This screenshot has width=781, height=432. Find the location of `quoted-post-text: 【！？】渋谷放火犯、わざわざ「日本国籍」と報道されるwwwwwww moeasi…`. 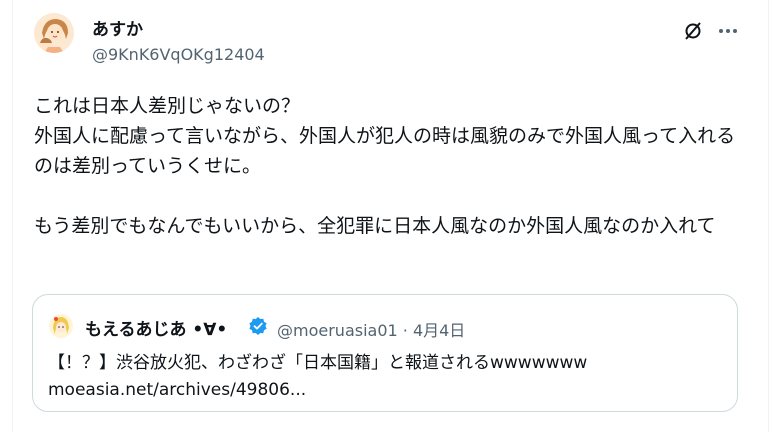

quoted-post-text: 【！？】渋谷放火犯、わざわざ「日本国籍」と報道されるwwwwwww moeasi… is located at coordinates (318, 376).